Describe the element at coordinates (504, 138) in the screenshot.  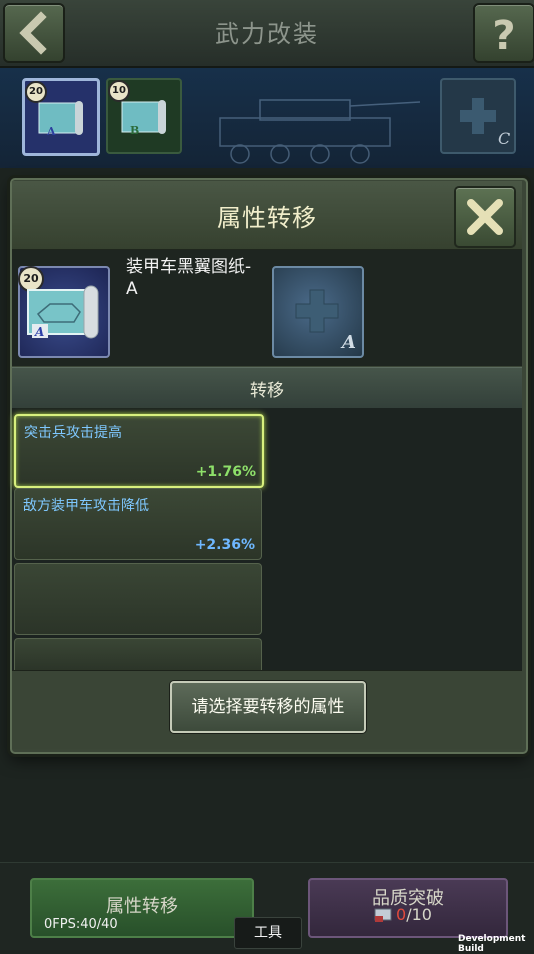
I see `svg-text: C` at that location.